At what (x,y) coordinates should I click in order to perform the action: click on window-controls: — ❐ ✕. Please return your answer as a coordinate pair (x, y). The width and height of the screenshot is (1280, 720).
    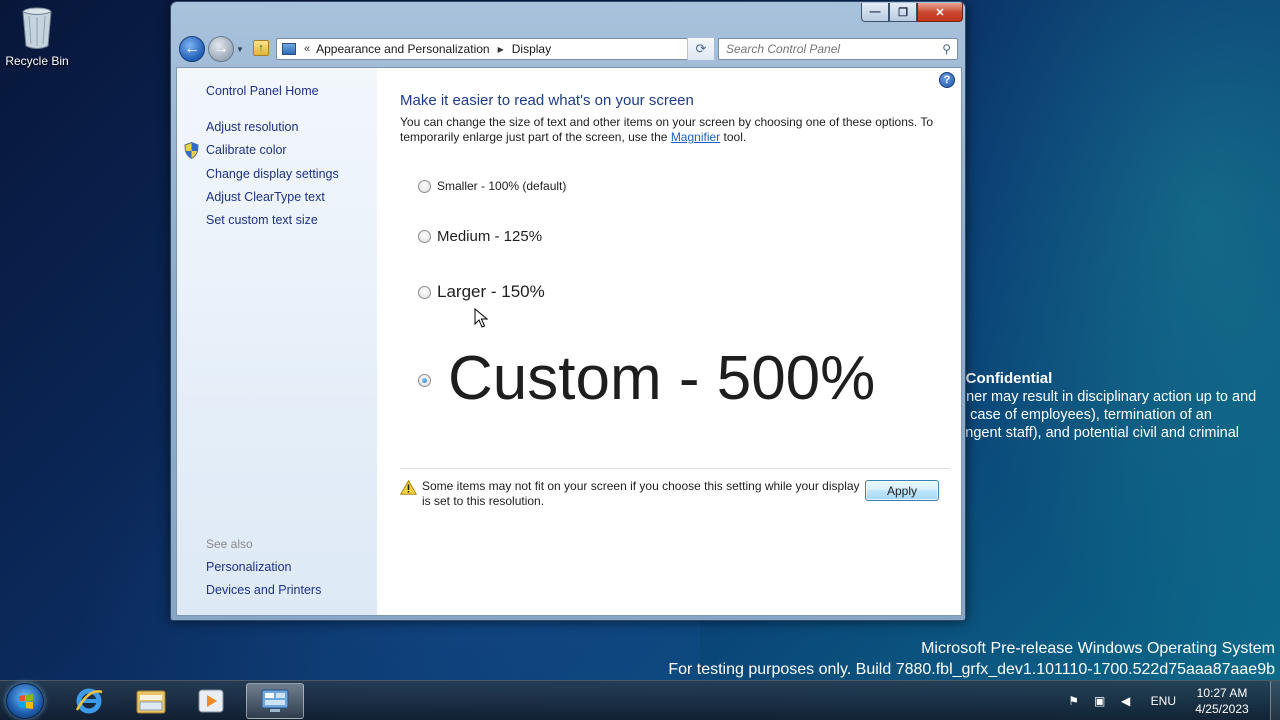
    Looking at the image, I should click on (912, 12).